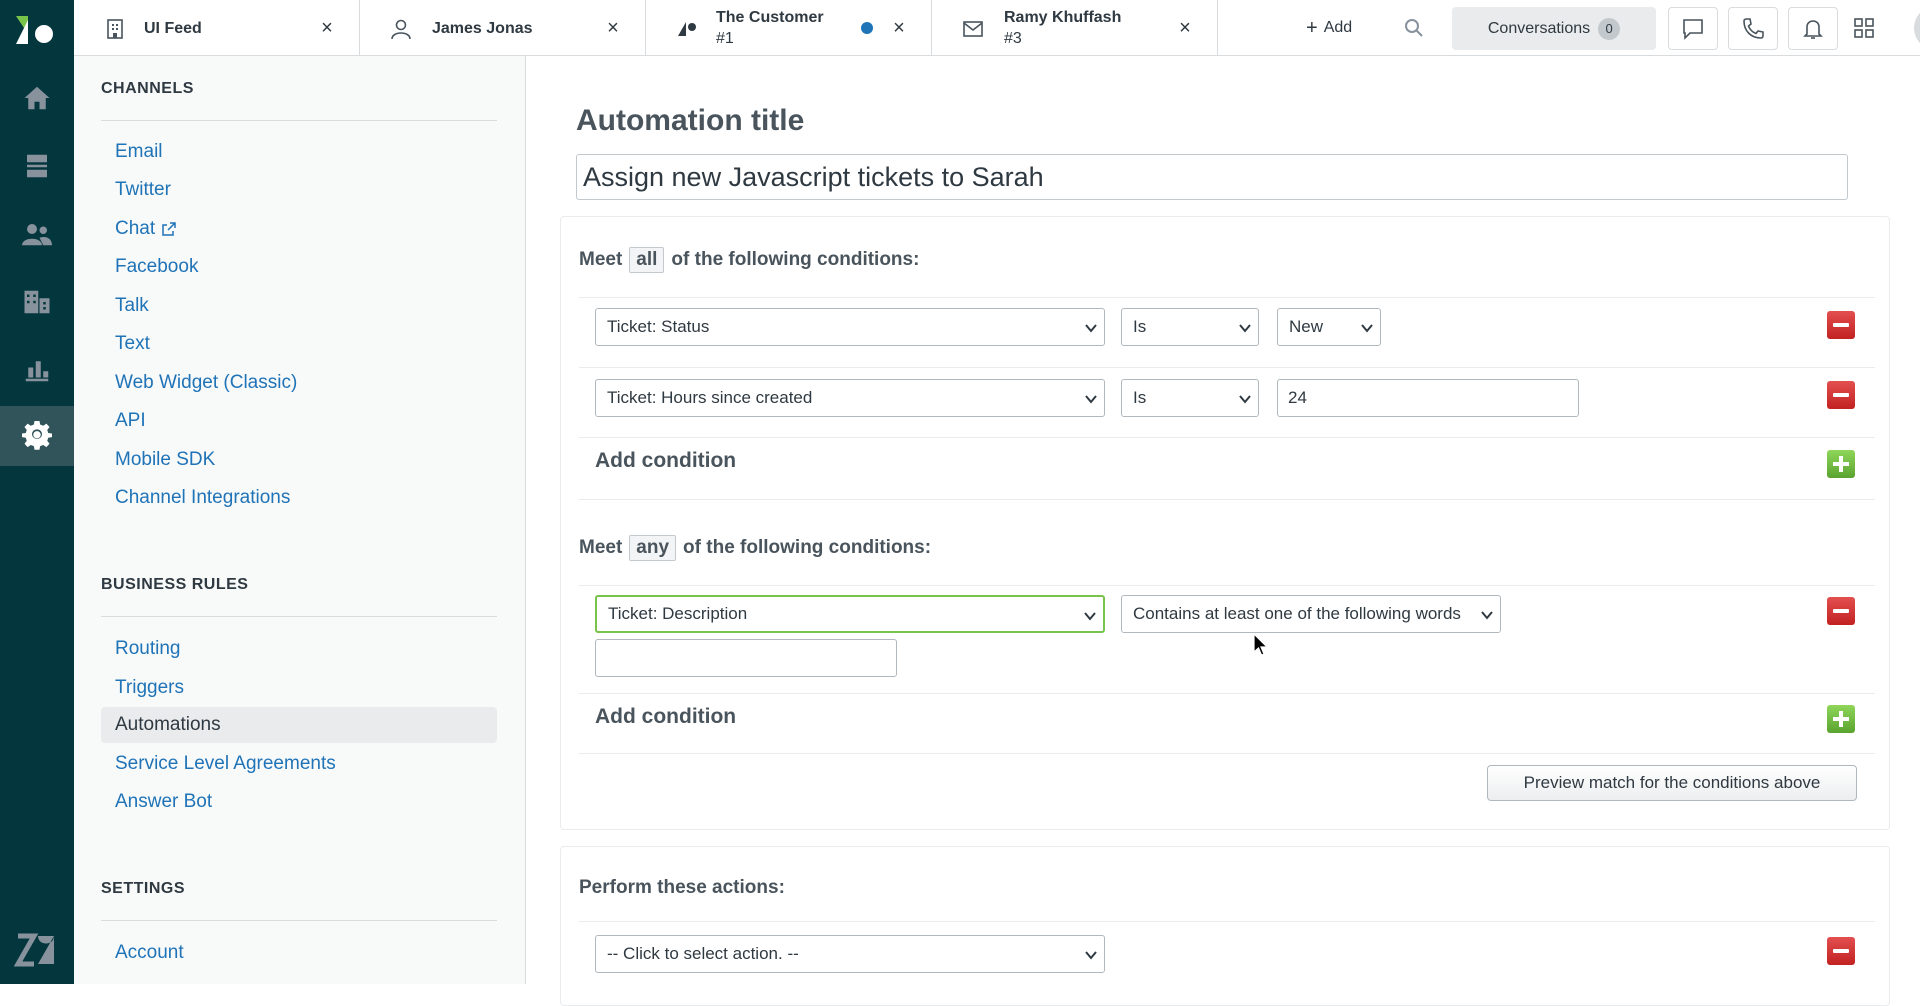 The height and width of the screenshot is (1006, 1920). I want to click on sidebar-item-twitter: Twitter, so click(299, 190).